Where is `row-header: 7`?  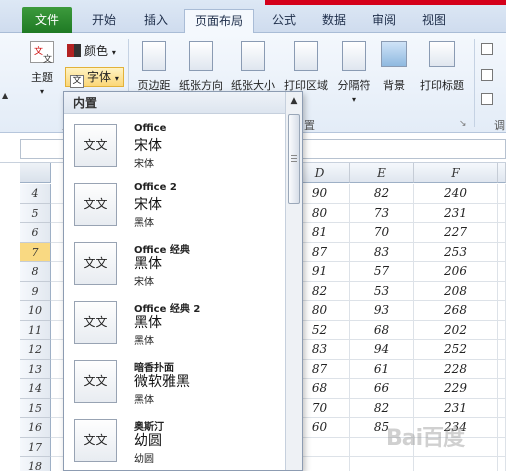
row-header: 7 is located at coordinates (35, 252).